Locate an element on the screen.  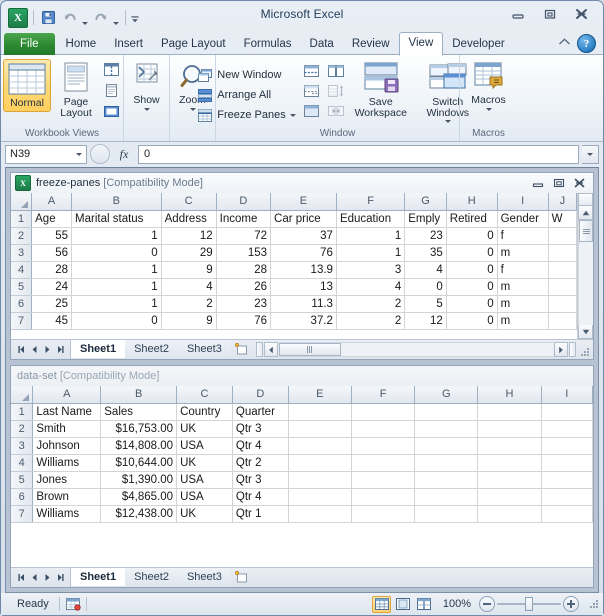
cell-d5: 26 is located at coordinates (244, 287).